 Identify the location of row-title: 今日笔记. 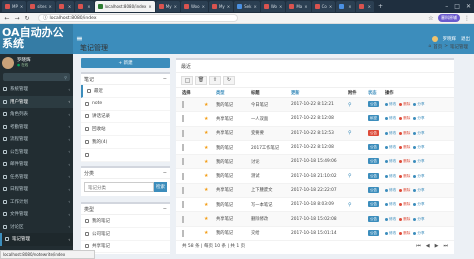
(271, 105).